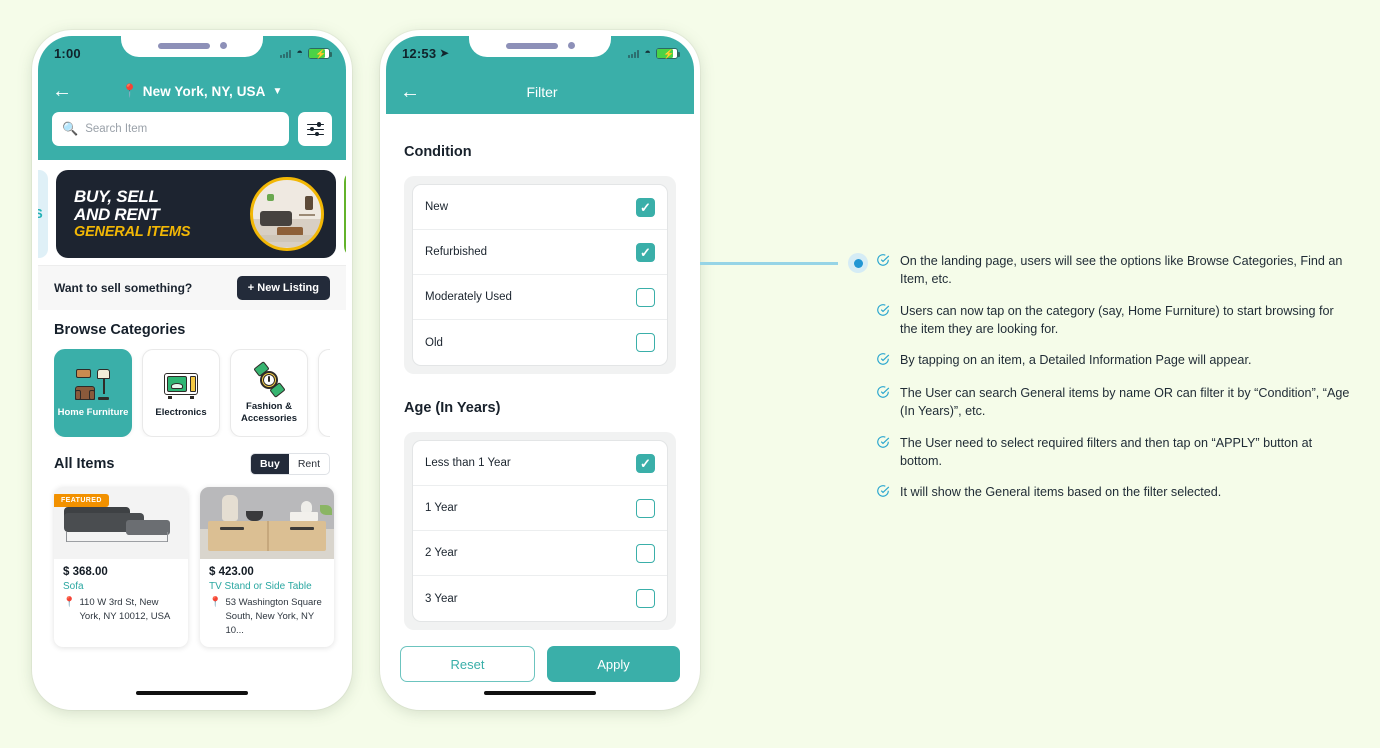 The width and height of the screenshot is (1380, 748). I want to click on condition-section-title: Condition, so click(438, 152).